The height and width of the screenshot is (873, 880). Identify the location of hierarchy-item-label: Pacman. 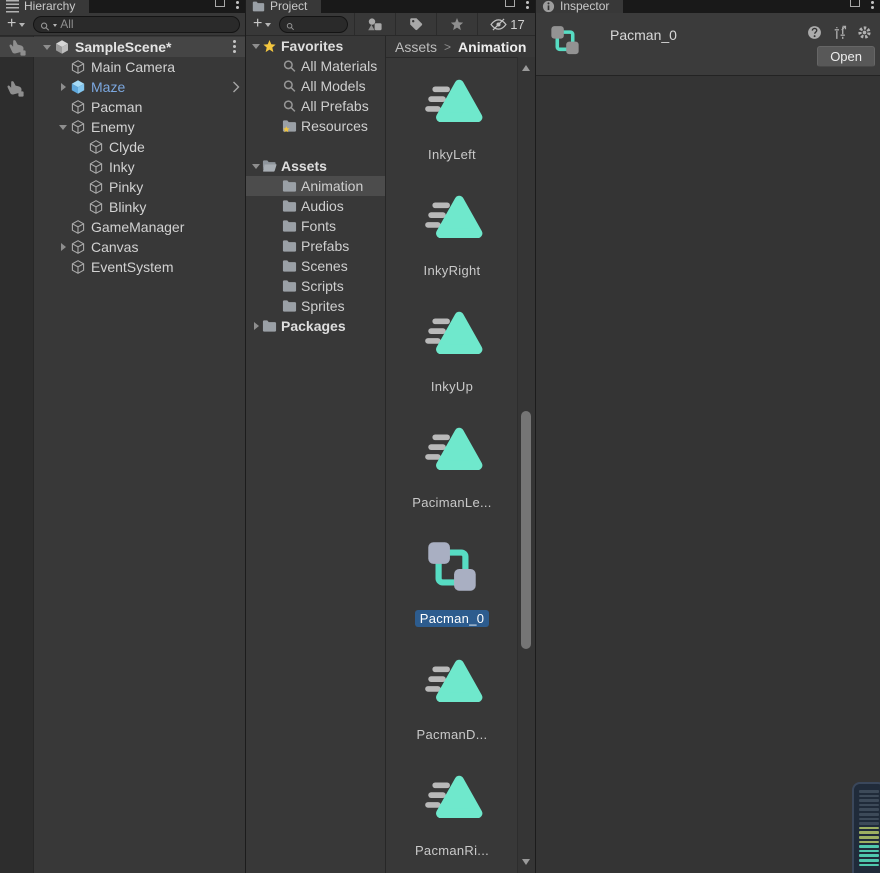
(117, 107).